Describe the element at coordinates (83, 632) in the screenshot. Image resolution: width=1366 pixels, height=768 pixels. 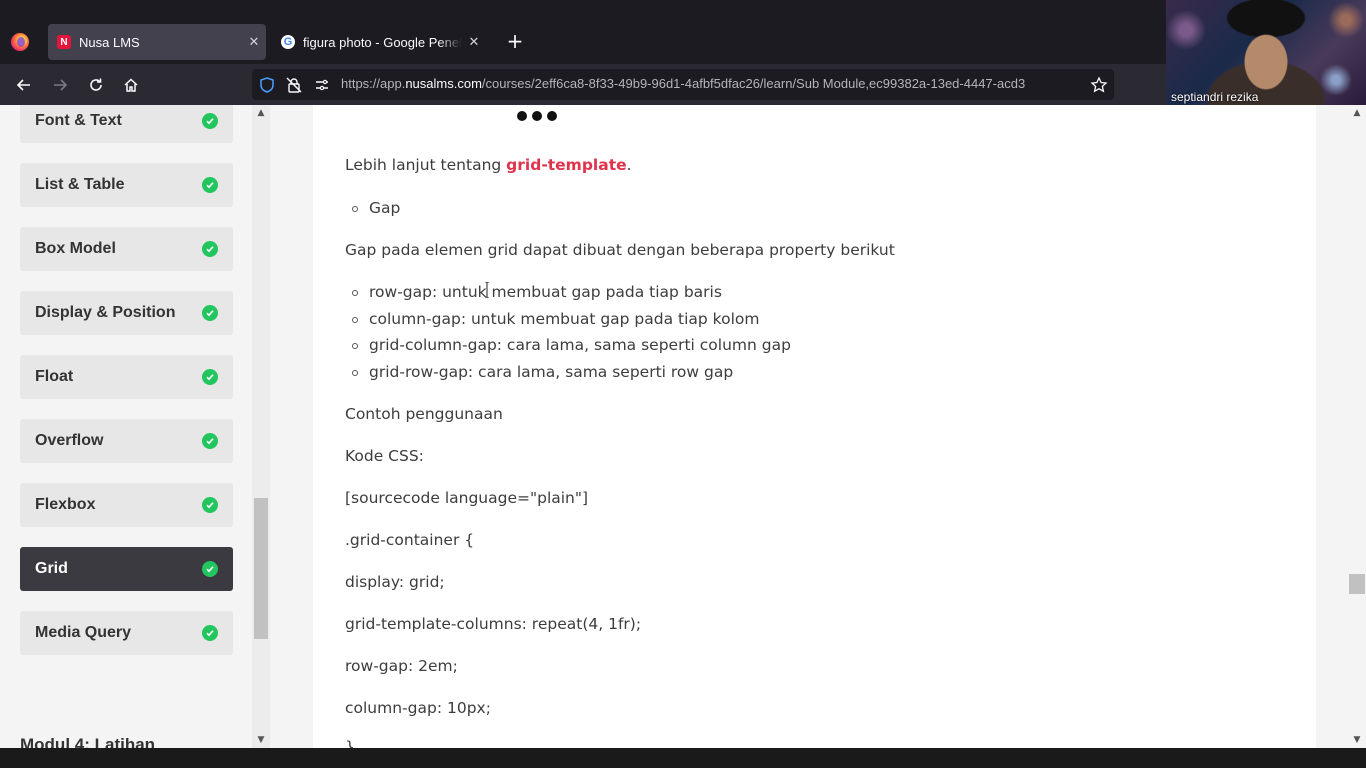
I see `sidebar-item-label: Media Query` at that location.